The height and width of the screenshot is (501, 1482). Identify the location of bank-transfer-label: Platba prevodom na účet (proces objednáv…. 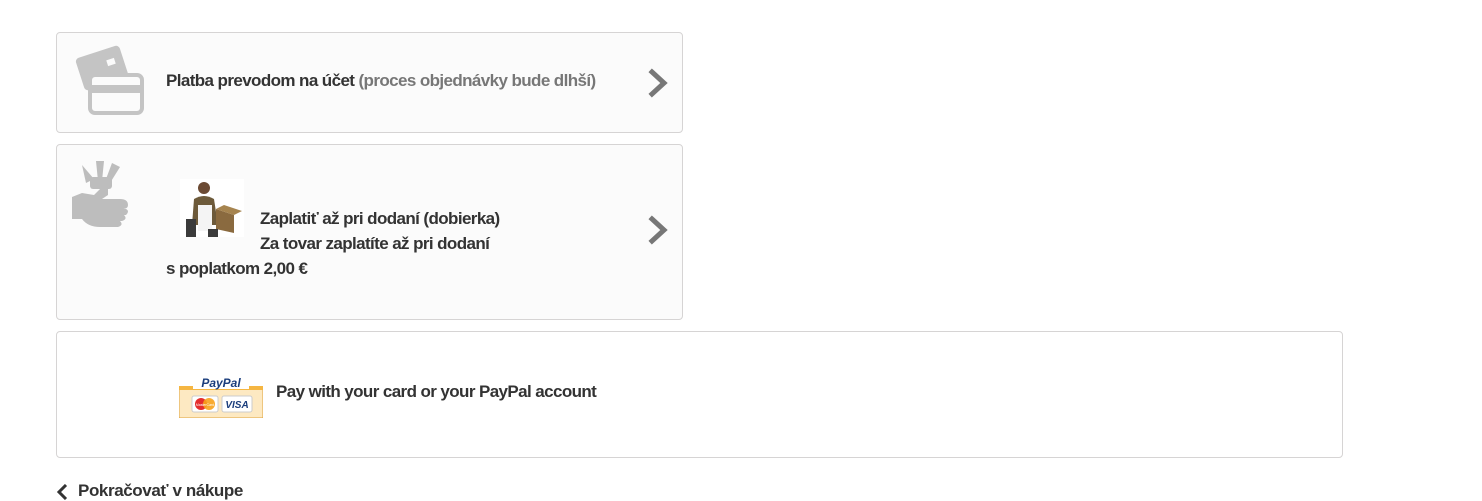
(381, 81).